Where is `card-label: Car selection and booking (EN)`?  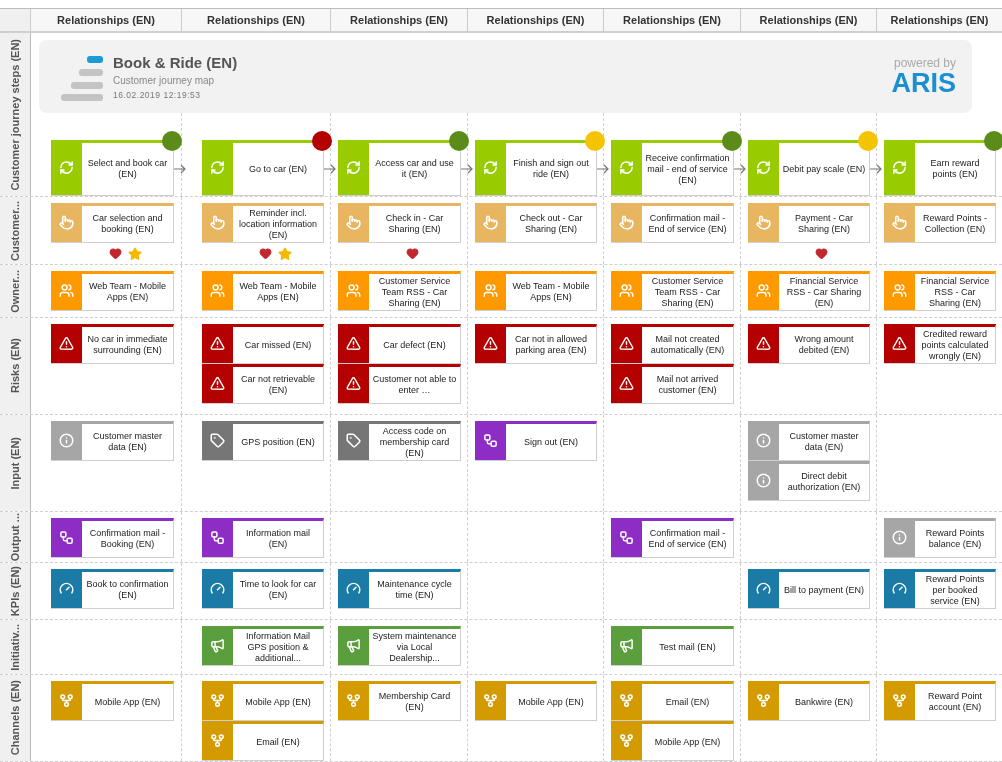 card-label: Car selection and booking (EN) is located at coordinates (127, 224).